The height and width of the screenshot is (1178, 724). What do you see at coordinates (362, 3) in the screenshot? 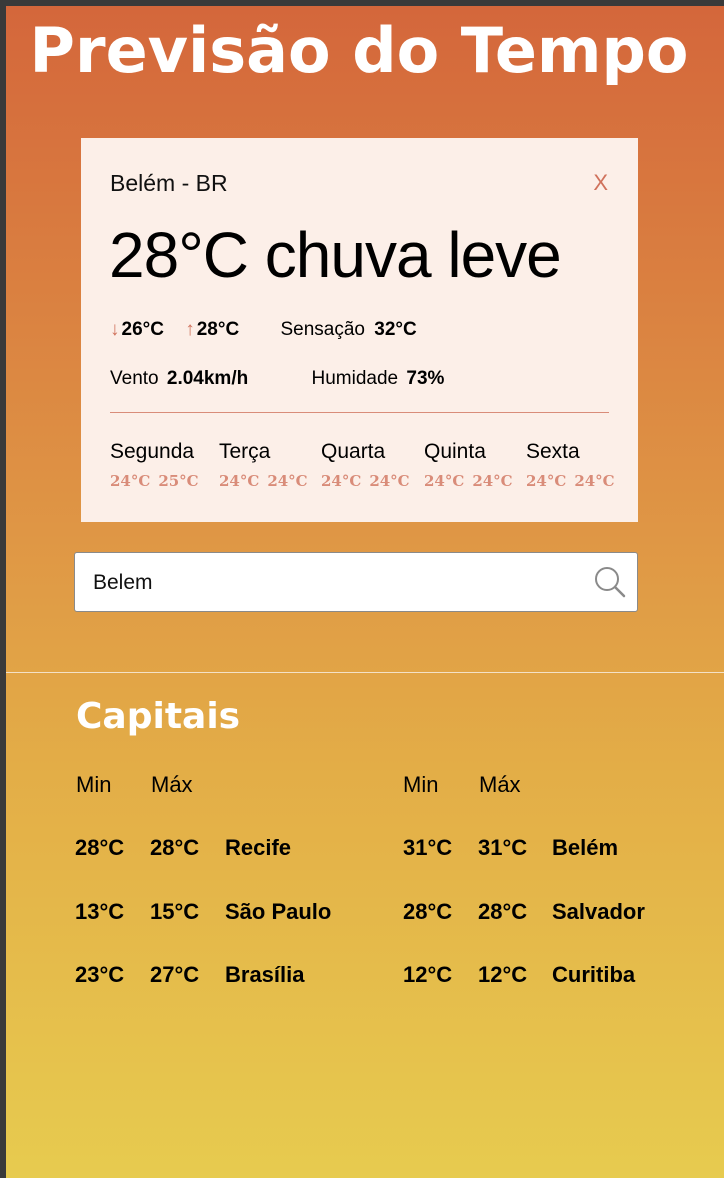
I see `window-top-border` at bounding box center [362, 3].